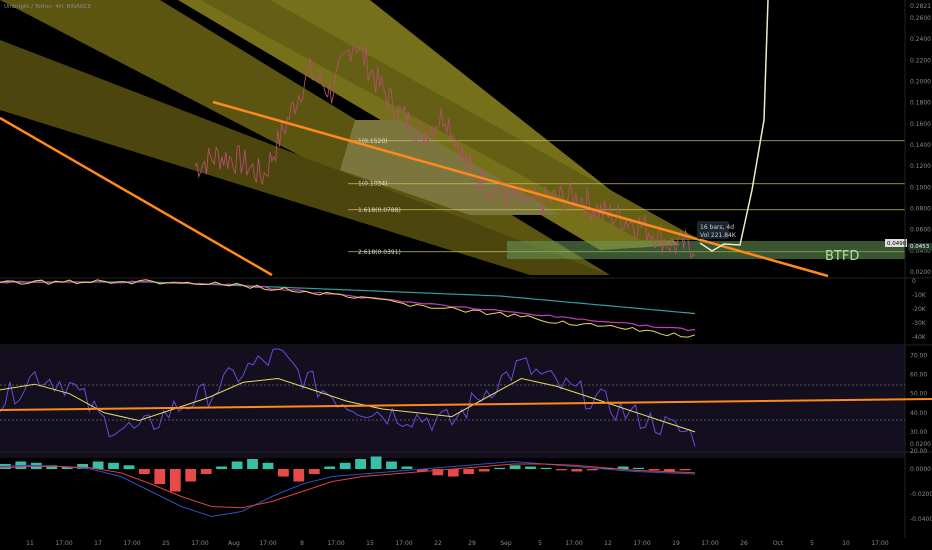 Image resolution: width=932 pixels, height=550 pixels. I want to click on time-tick-label: 26, so click(744, 543).